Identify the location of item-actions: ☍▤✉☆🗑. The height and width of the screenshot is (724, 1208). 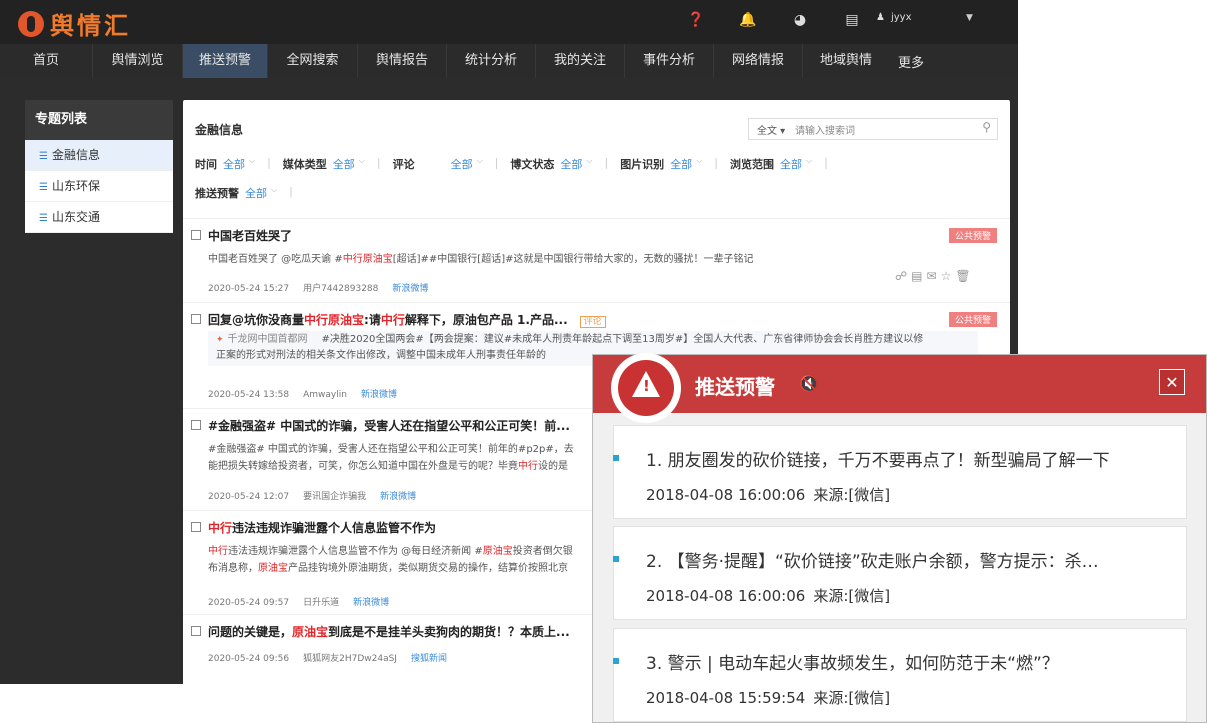
(935, 276).